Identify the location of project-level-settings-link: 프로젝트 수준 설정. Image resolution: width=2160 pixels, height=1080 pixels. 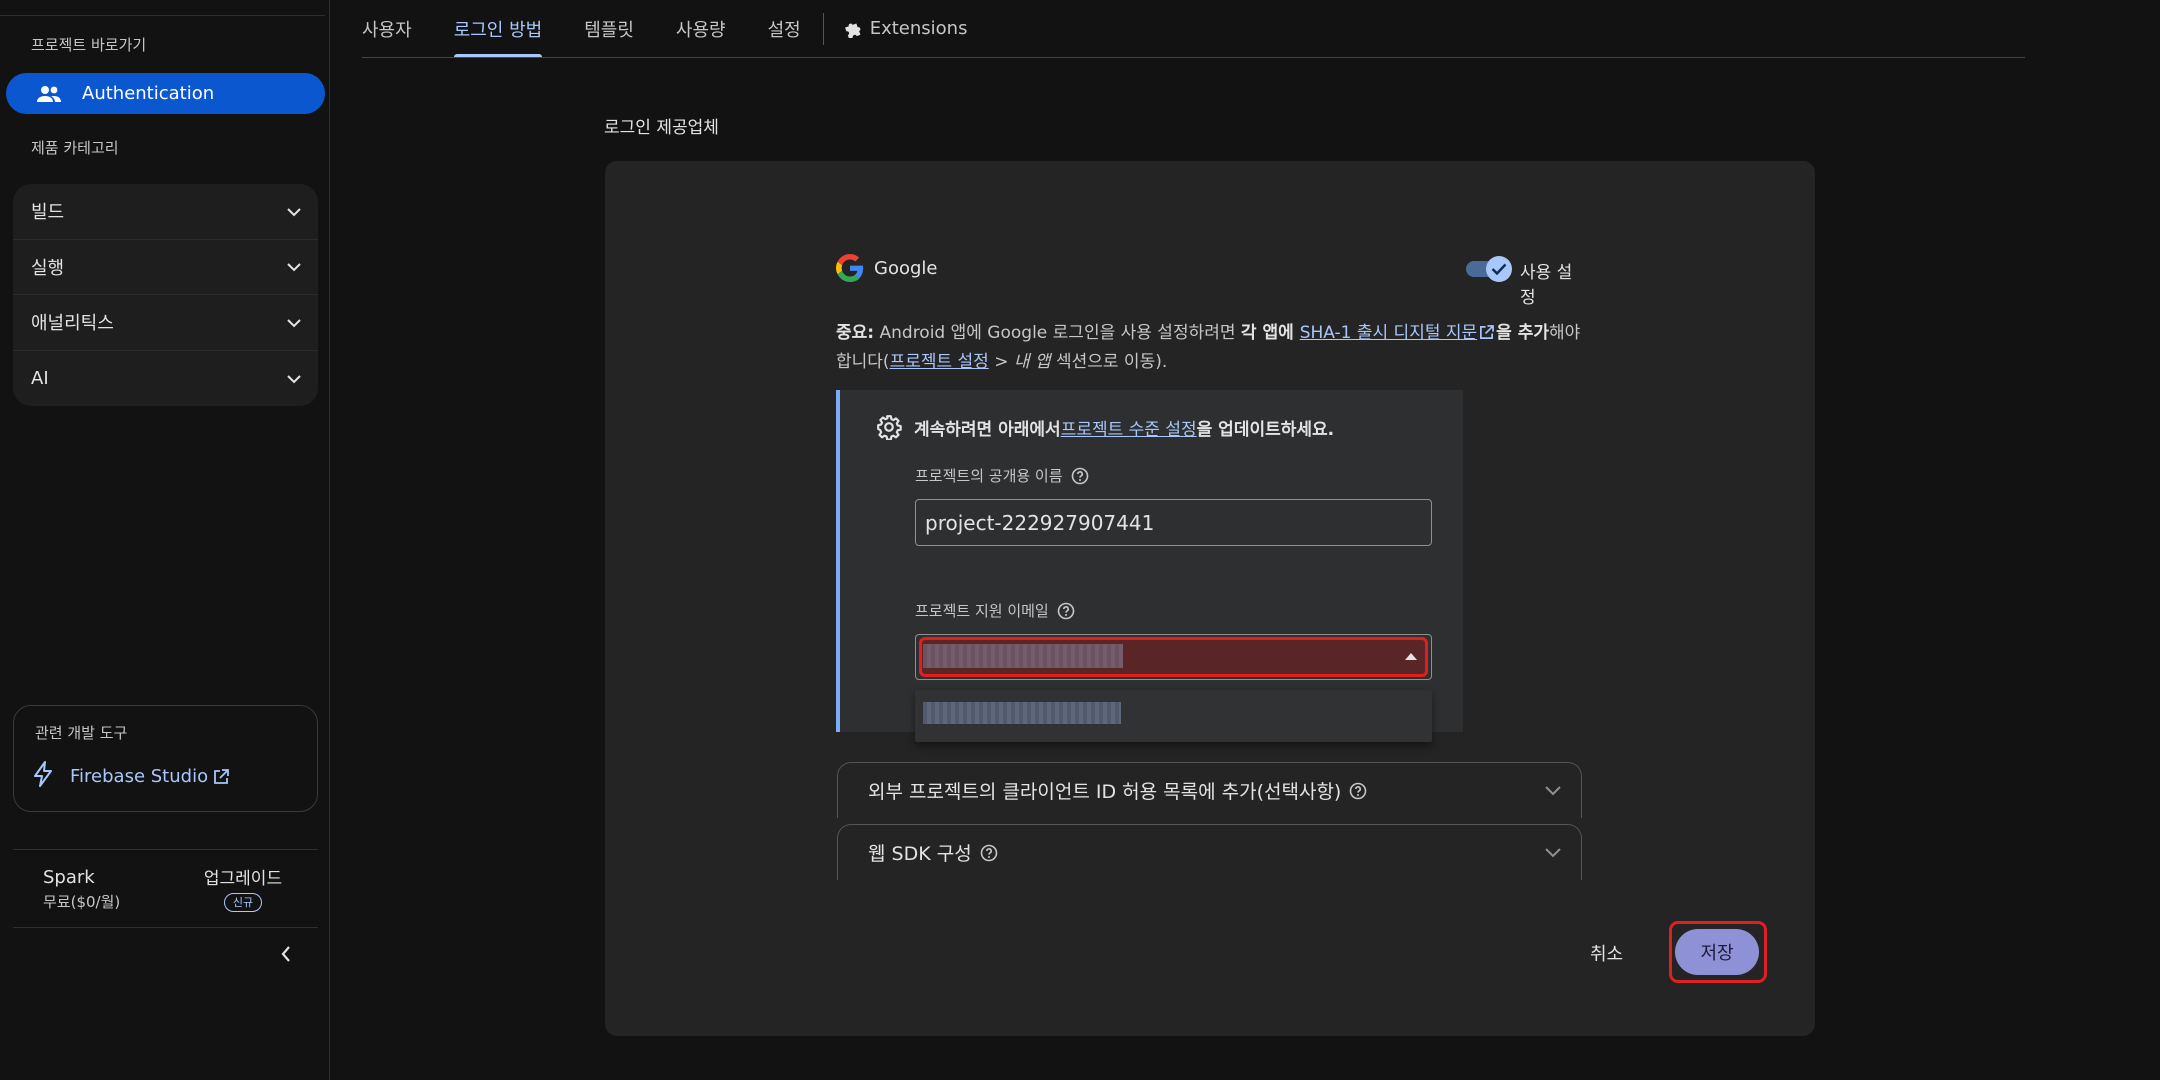
(1129, 427).